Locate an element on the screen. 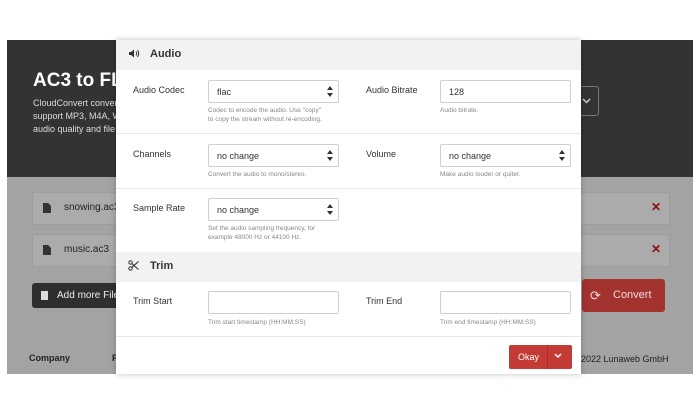  audio-codec-select: flac is located at coordinates (273, 91).